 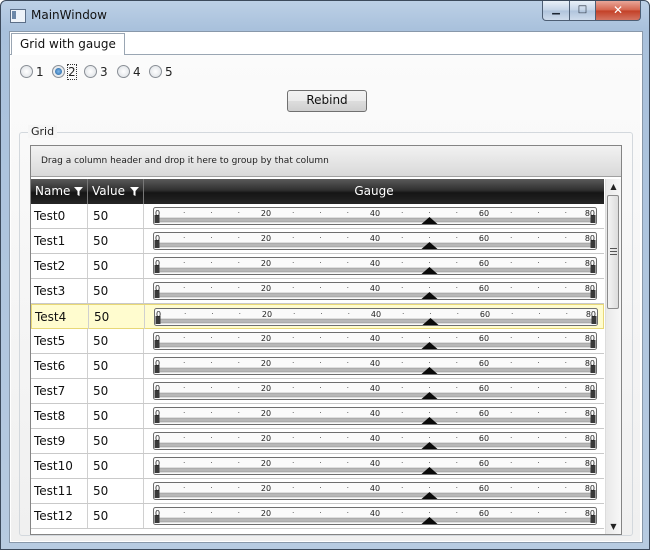 I want to click on table-row: Test0 50 0 20 40 60 80, so click(x=317, y=216).